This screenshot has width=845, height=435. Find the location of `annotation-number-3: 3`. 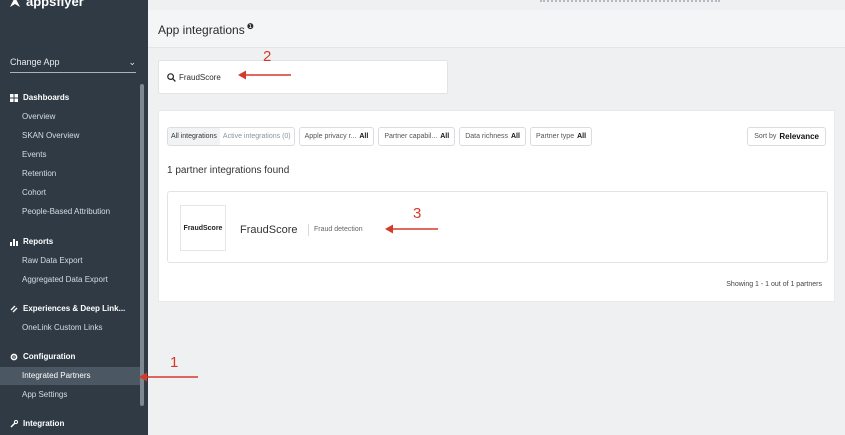

annotation-number-3: 3 is located at coordinates (417, 213).